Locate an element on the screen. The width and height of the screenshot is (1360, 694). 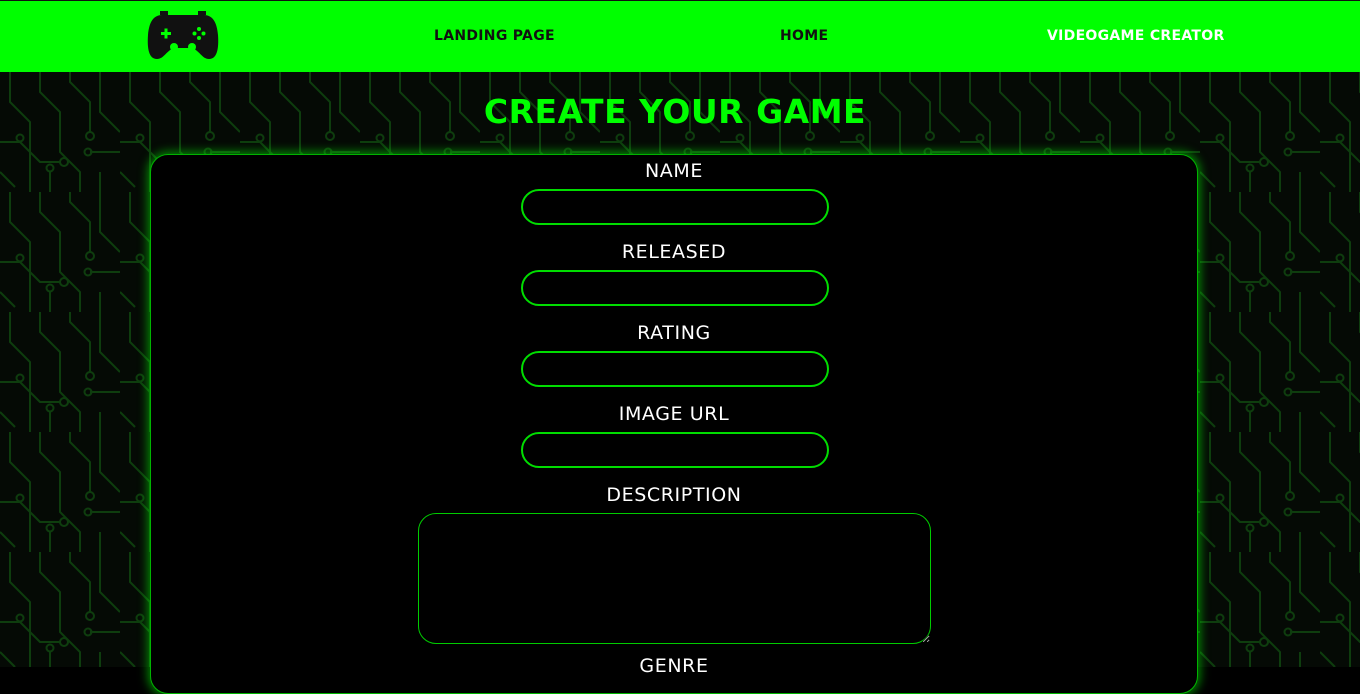
name-input is located at coordinates (675, 207).